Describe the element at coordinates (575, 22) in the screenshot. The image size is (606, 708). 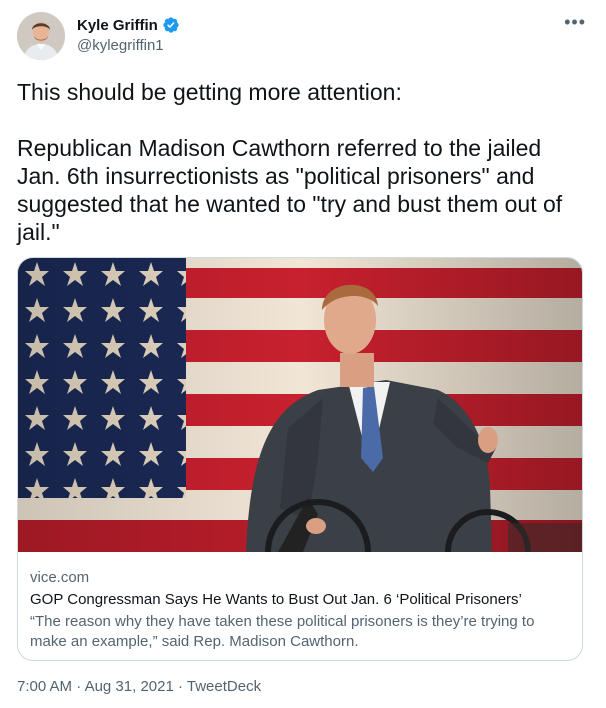
I see `more-options-icon: •••` at that location.